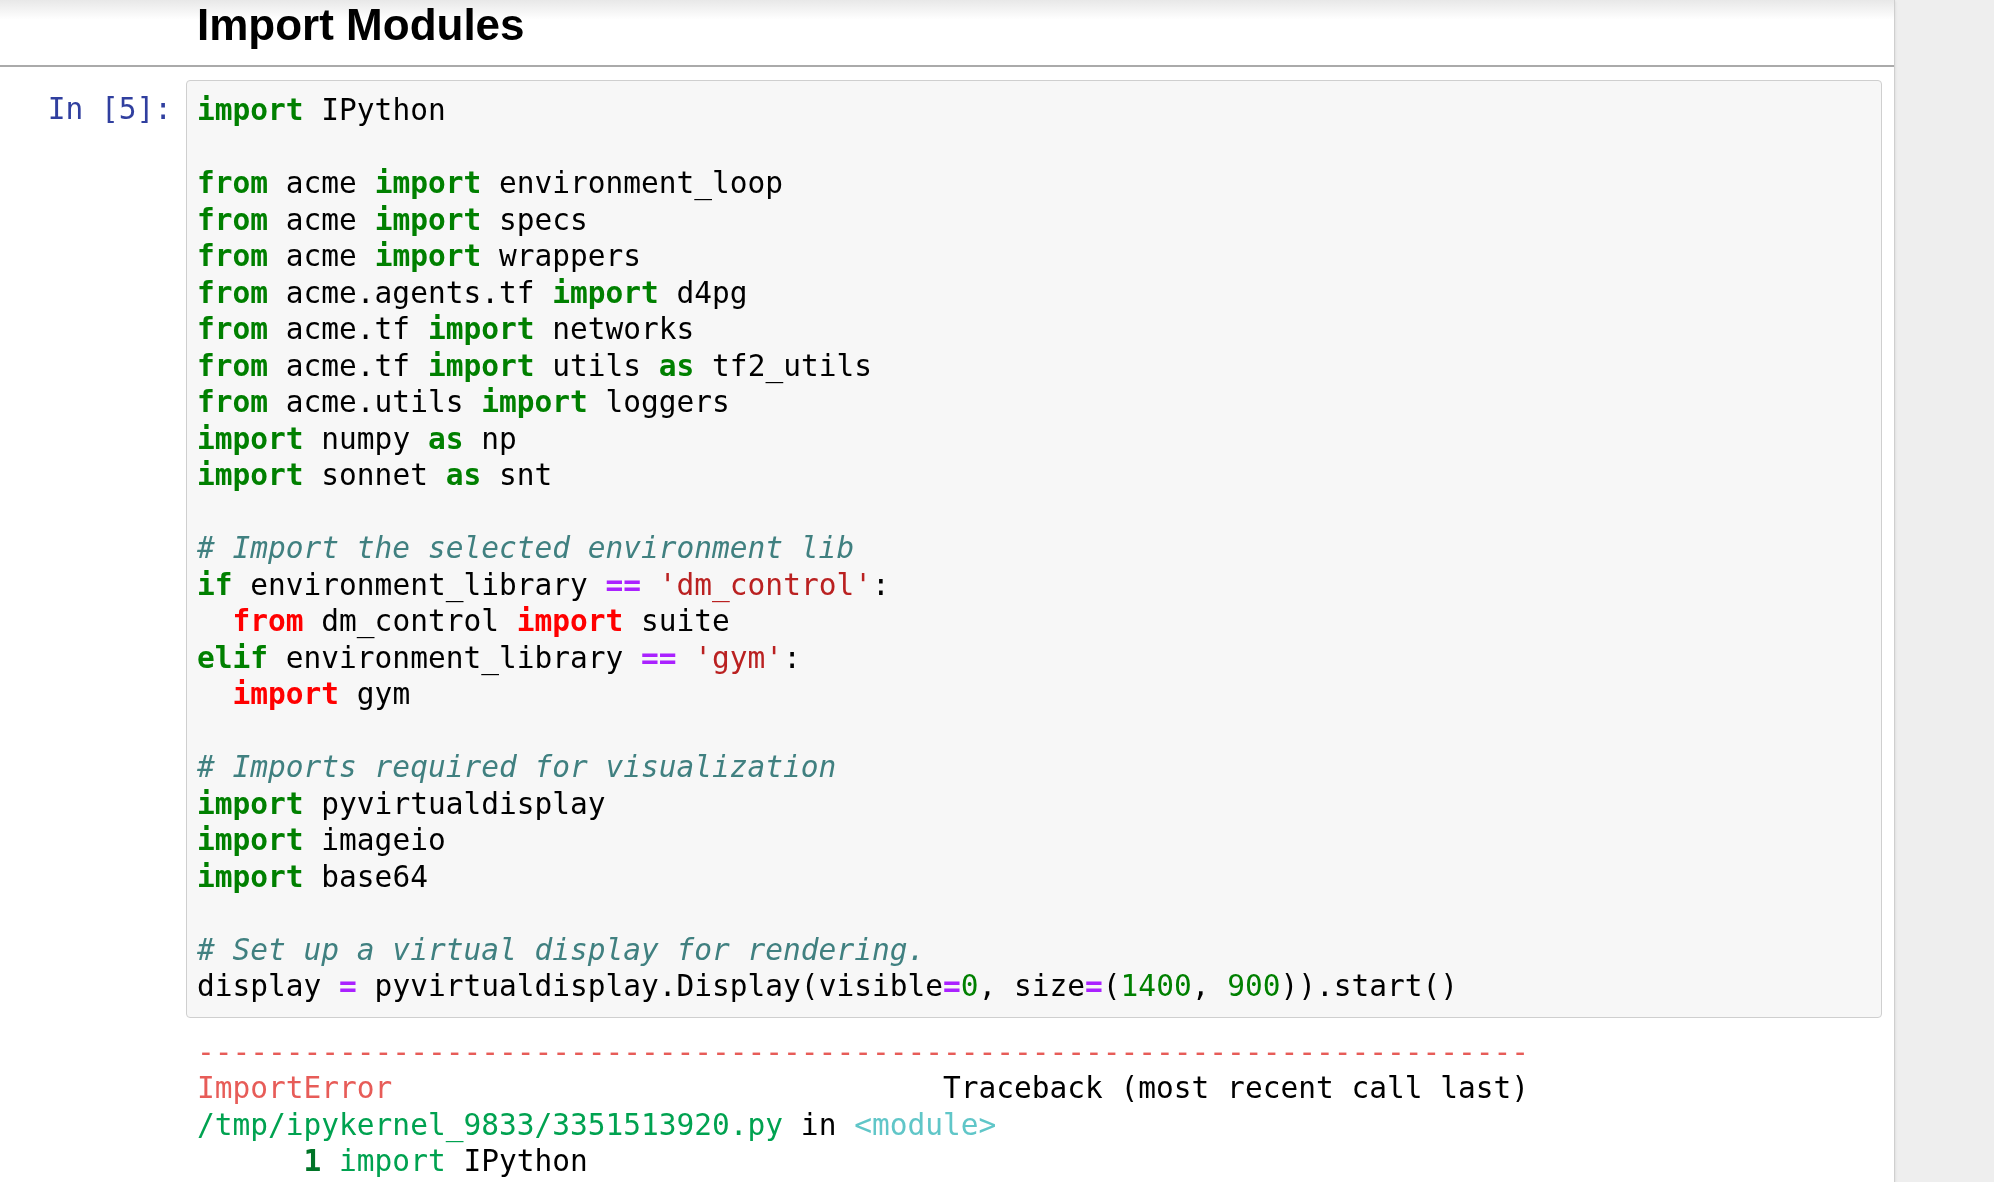  What do you see at coordinates (828, 986) in the screenshot?
I see `code-line: display = pyvirtualdisplay.Display(visible=0, size=(1400, 900)).start()` at bounding box center [828, 986].